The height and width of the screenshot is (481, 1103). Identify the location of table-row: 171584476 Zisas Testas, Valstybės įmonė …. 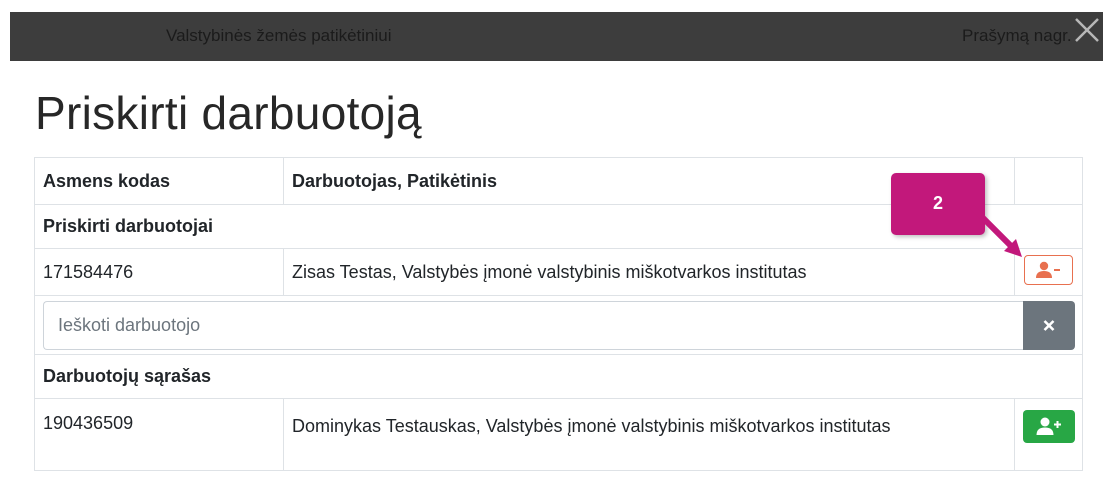
(558, 272).